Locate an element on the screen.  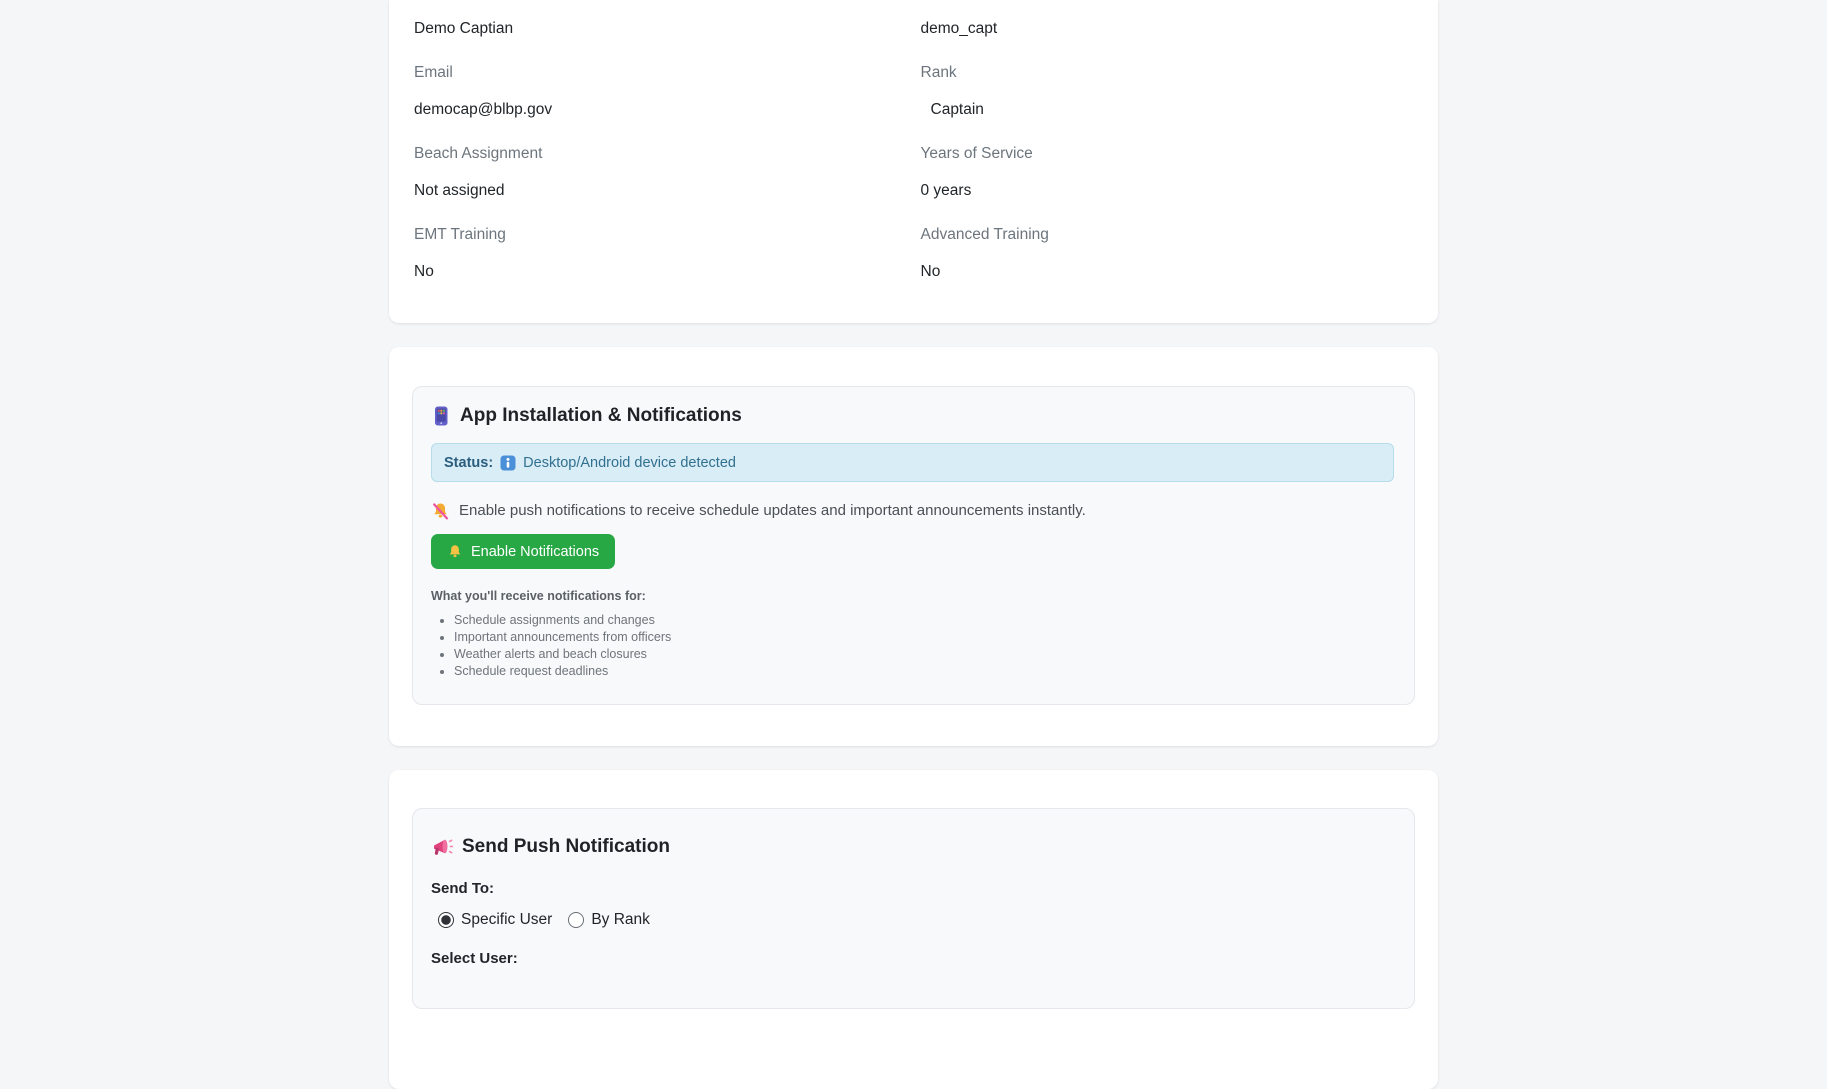
radio-option-by-rank: By Rank is located at coordinates (609, 920).